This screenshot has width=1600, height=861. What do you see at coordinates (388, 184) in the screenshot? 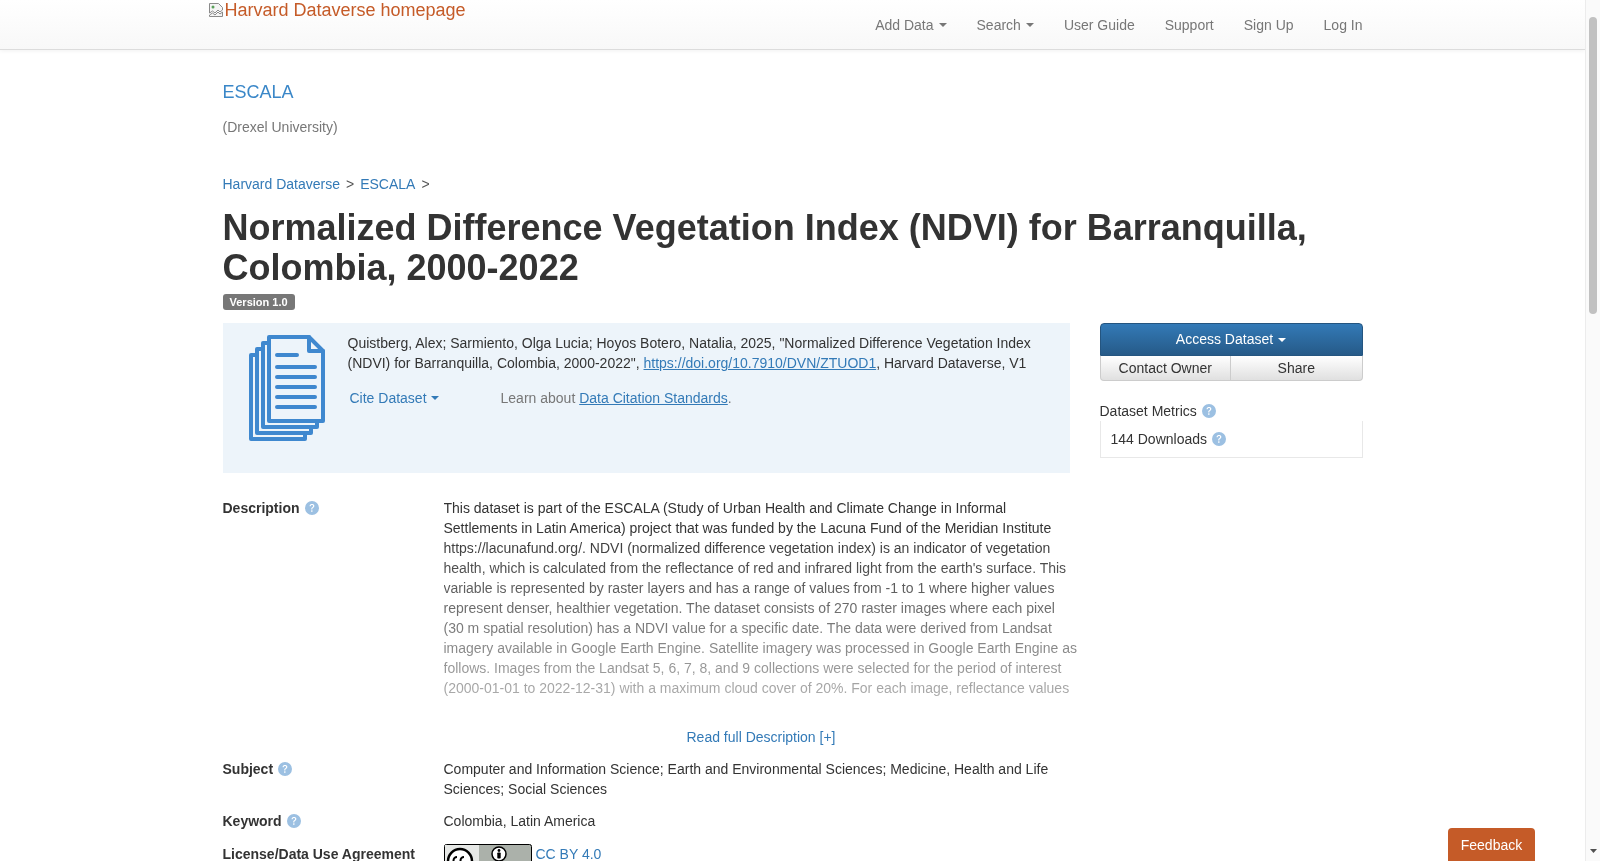
I see `breadcrumb-link: ESCALA` at bounding box center [388, 184].